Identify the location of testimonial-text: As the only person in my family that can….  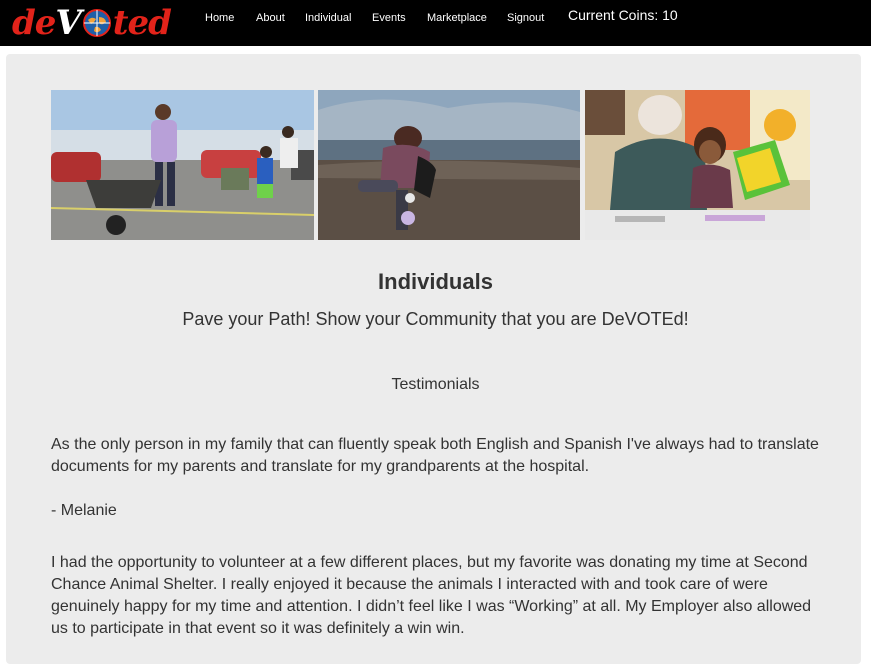
(435, 455).